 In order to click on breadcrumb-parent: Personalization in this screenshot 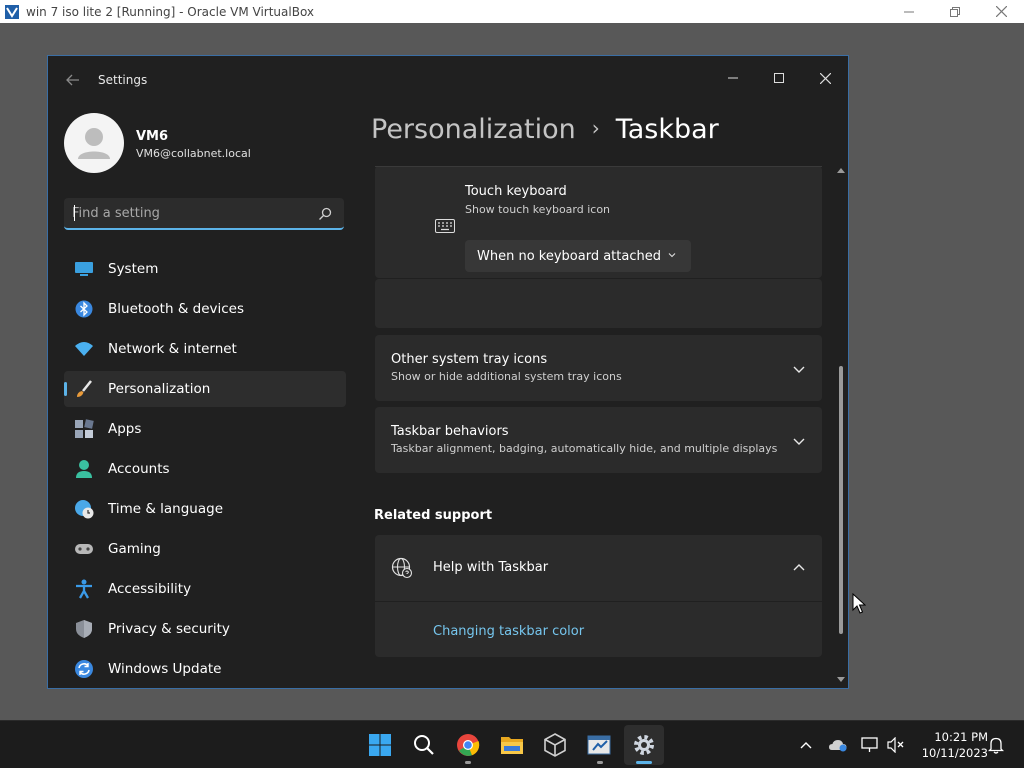, I will do `click(473, 129)`.